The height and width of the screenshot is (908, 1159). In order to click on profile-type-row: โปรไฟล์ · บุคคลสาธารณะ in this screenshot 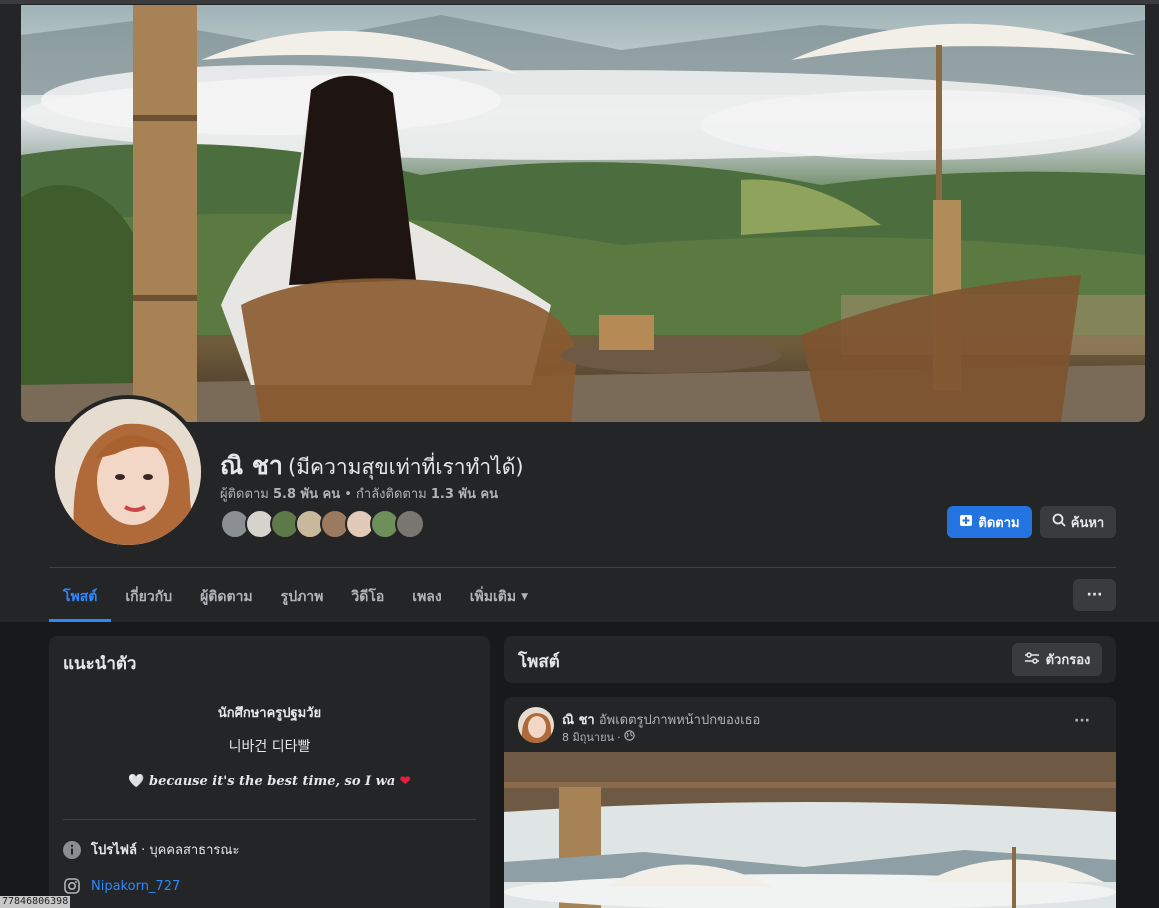, I will do `click(151, 849)`.